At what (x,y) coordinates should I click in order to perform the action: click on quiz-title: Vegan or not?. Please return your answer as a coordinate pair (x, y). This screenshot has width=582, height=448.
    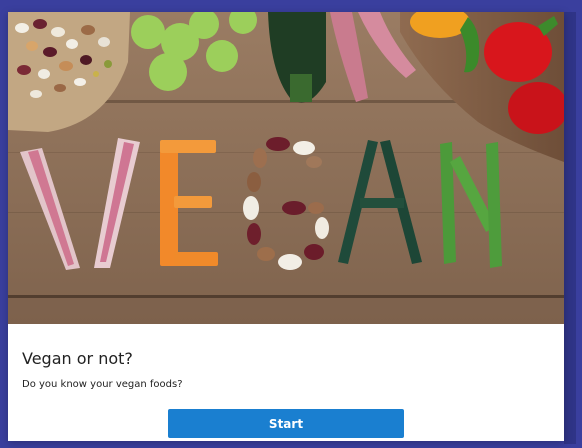
    Looking at the image, I should click on (77, 358).